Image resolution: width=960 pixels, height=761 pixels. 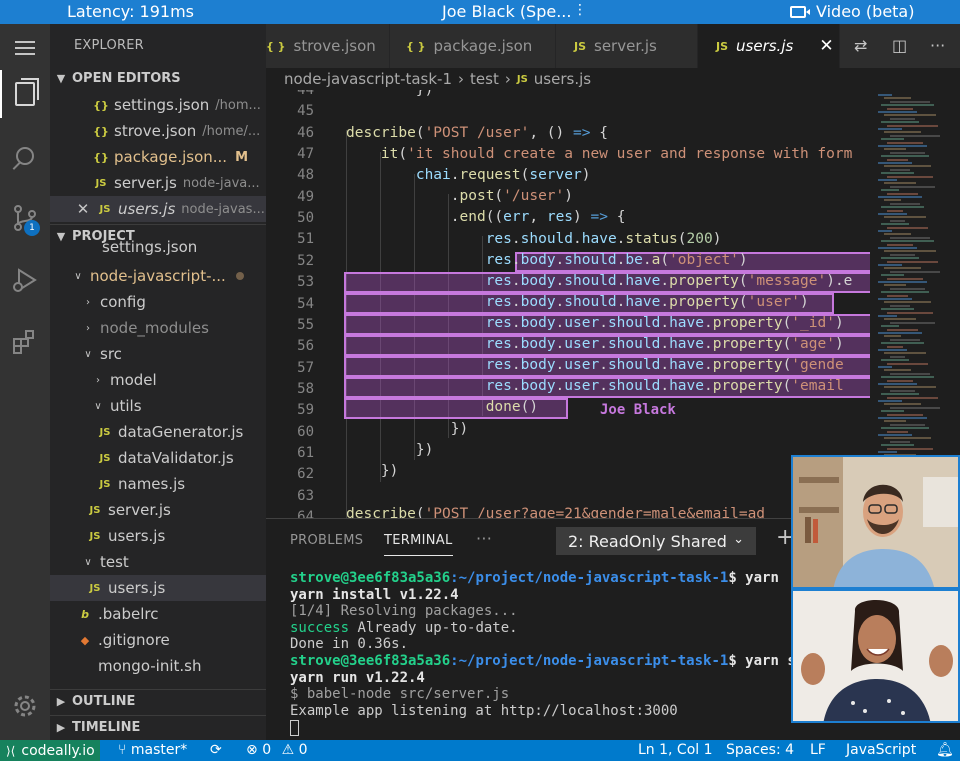 I want to click on tree-file-selected: JS users.js, so click(x=158, y=588).